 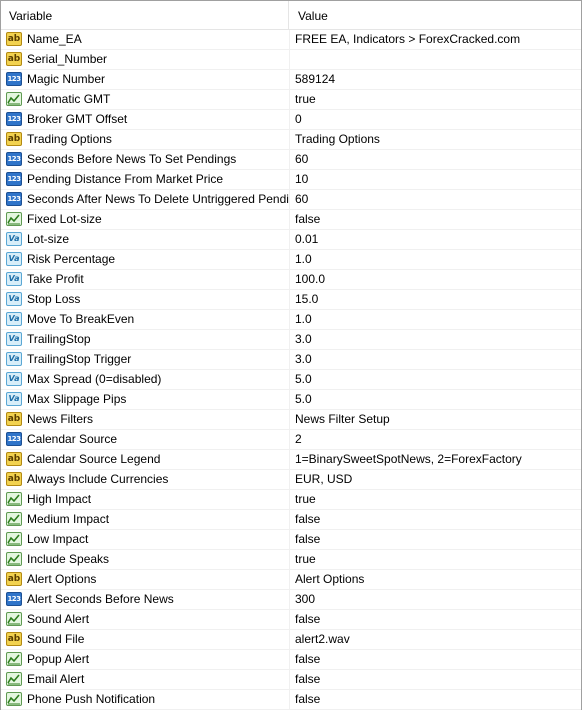 I want to click on parameter-row: Include Speaks true, so click(x=291, y=560).